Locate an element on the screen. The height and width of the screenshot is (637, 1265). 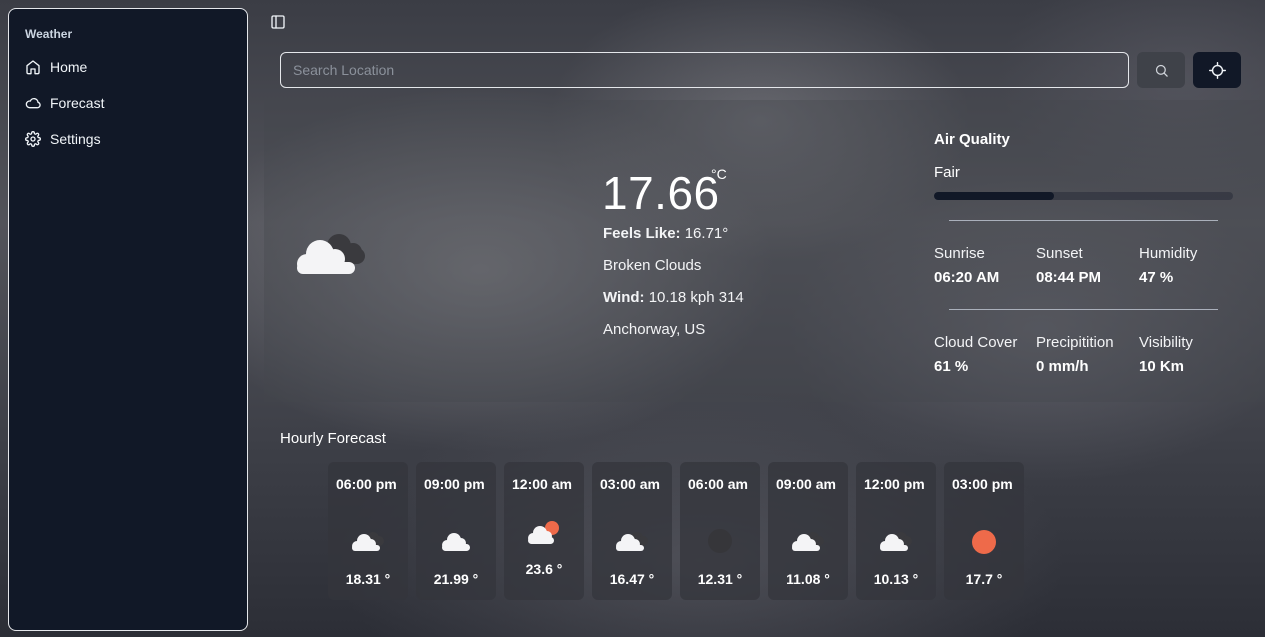
hourly-temp: 12.31 ° is located at coordinates (720, 579).